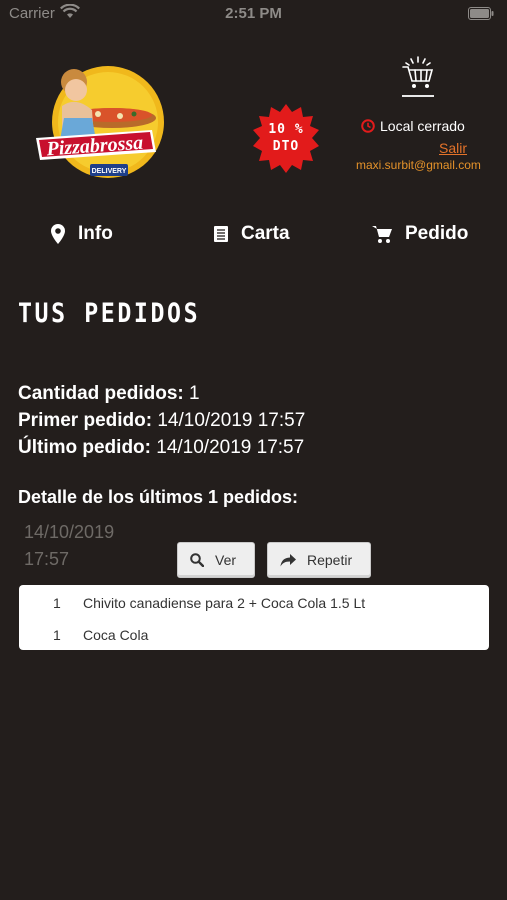 The height and width of the screenshot is (900, 507). I want to click on search-icon, so click(197, 560).